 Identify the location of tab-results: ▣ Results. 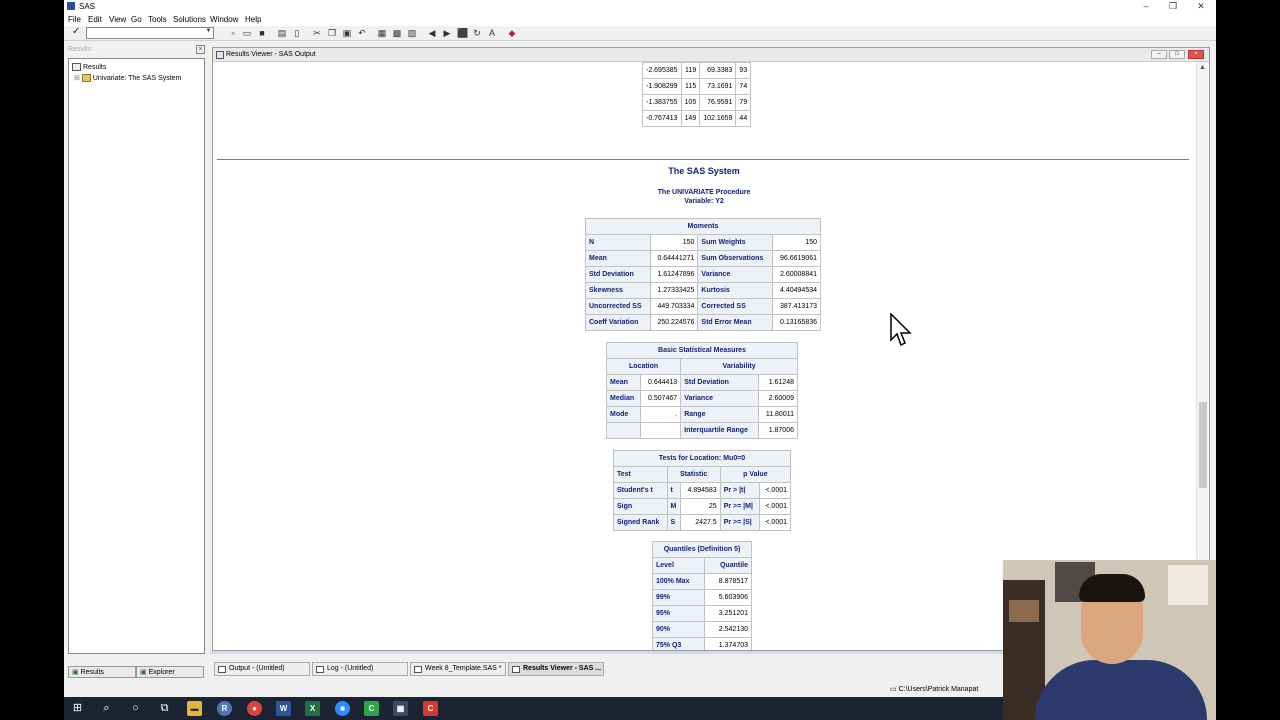
(102, 672).